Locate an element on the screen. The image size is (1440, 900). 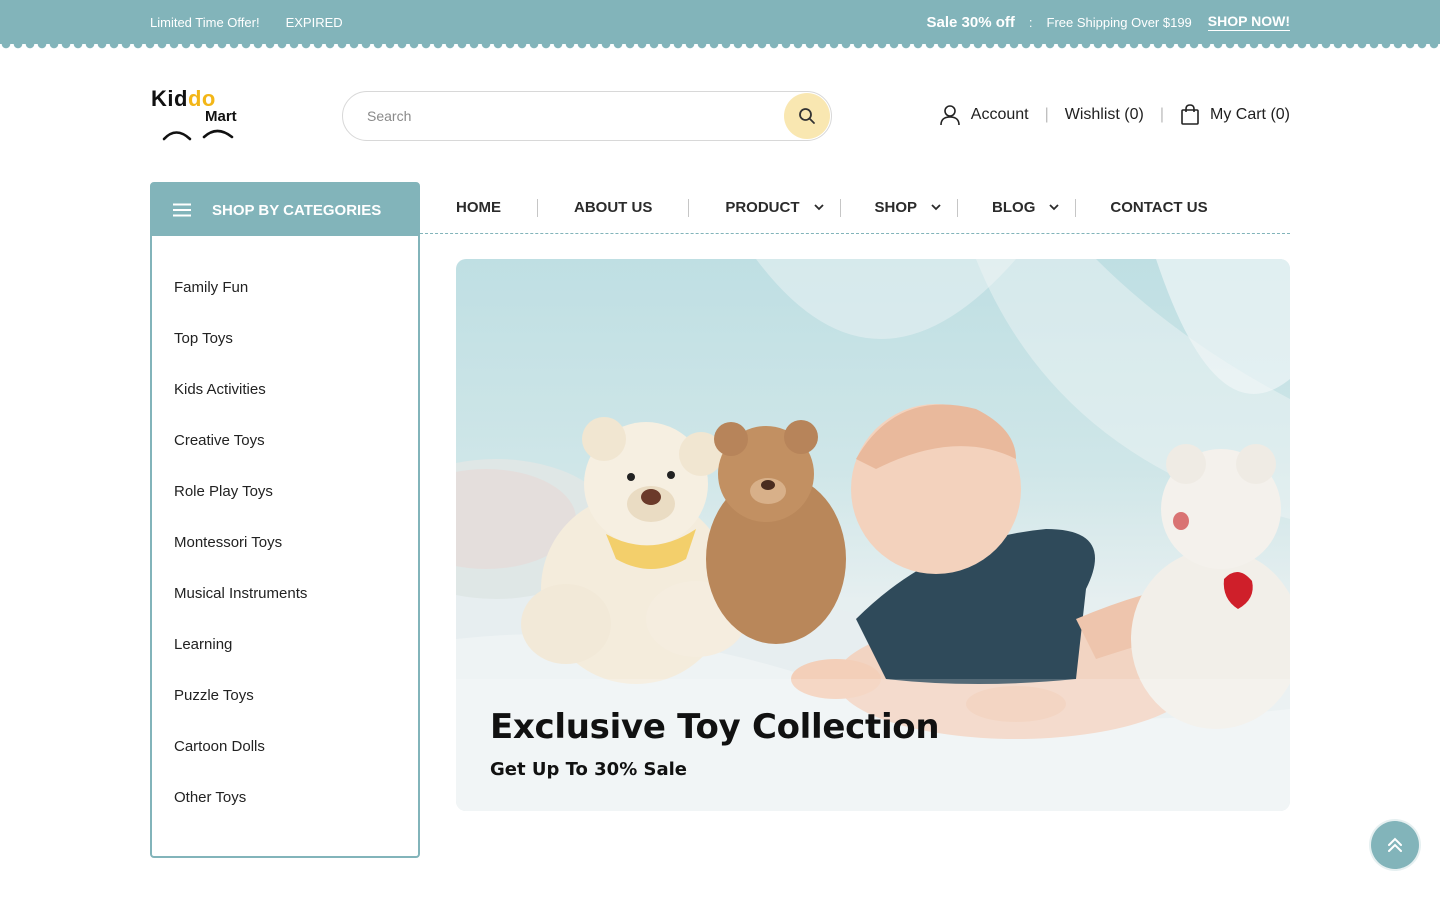
banner-subtitle: Get Up To 30% Sale is located at coordinates (588, 769).